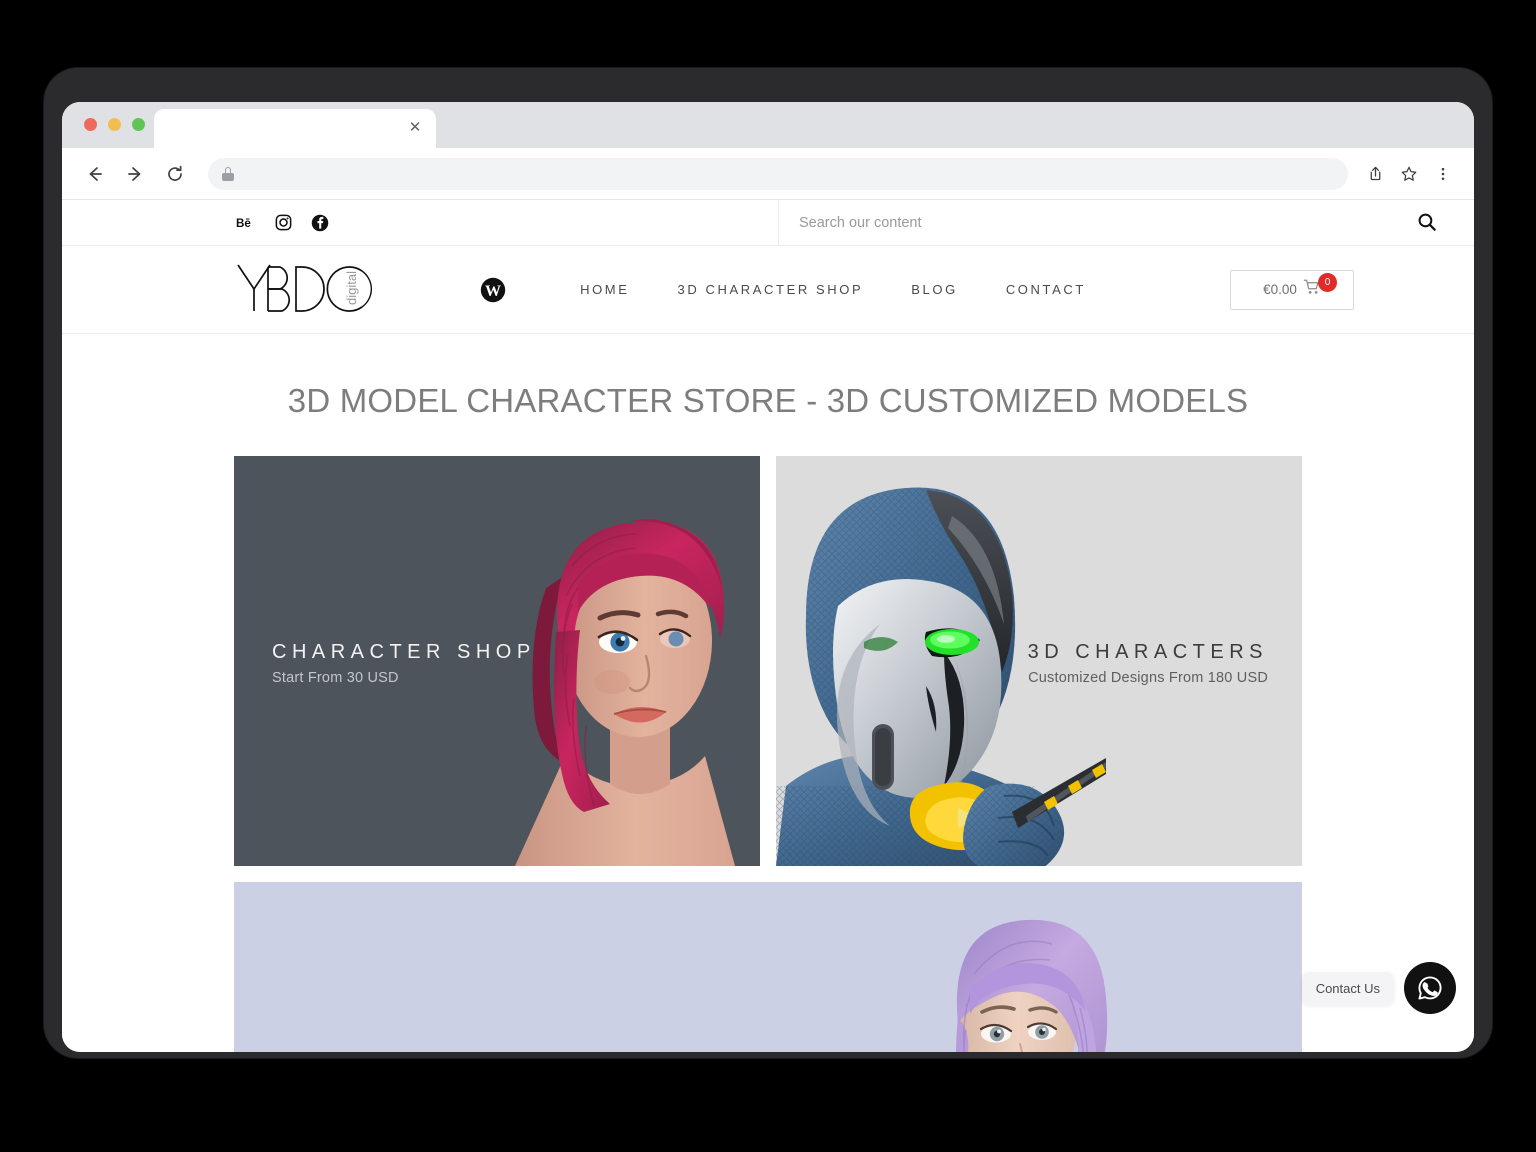 Image resolution: width=1536 pixels, height=1152 pixels. I want to click on utility-bar: Bē, so click(768, 223).